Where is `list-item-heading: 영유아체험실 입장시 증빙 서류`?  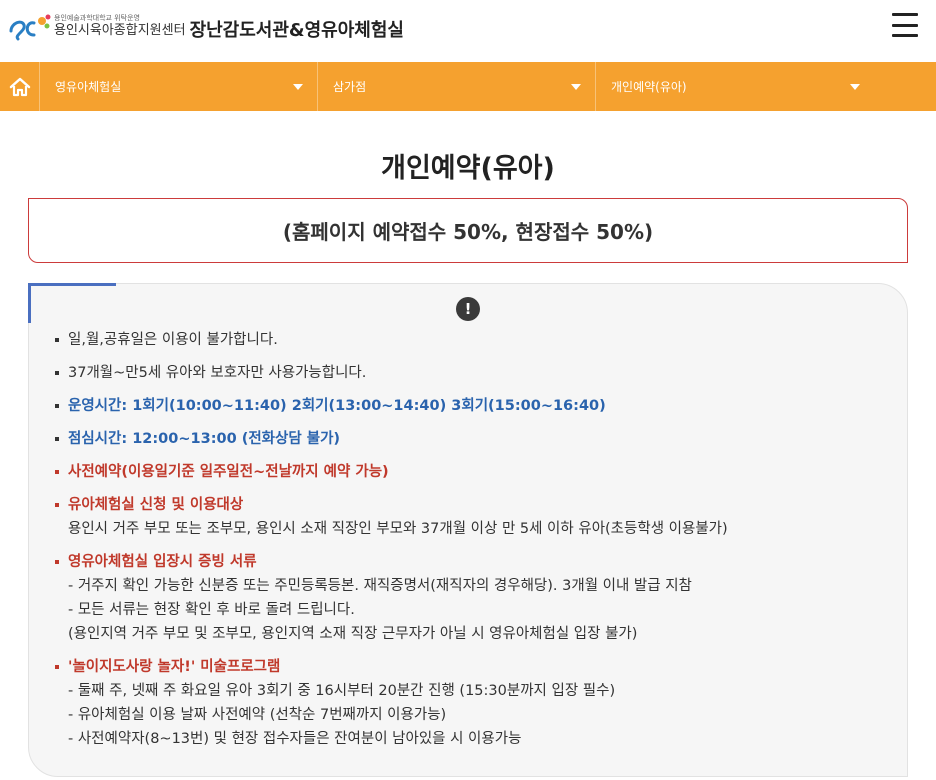 list-item-heading: 영유아체험실 입장시 증빙 서류 is located at coordinates (162, 562).